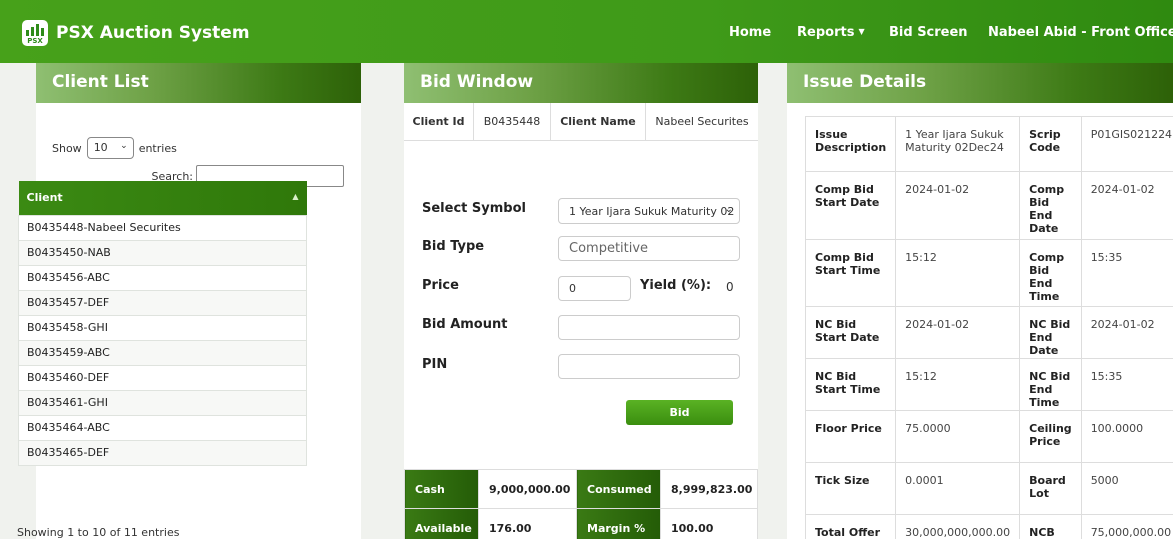  Describe the element at coordinates (581, 83) in the screenshot. I see `bid-window-title: Bid Window` at that location.